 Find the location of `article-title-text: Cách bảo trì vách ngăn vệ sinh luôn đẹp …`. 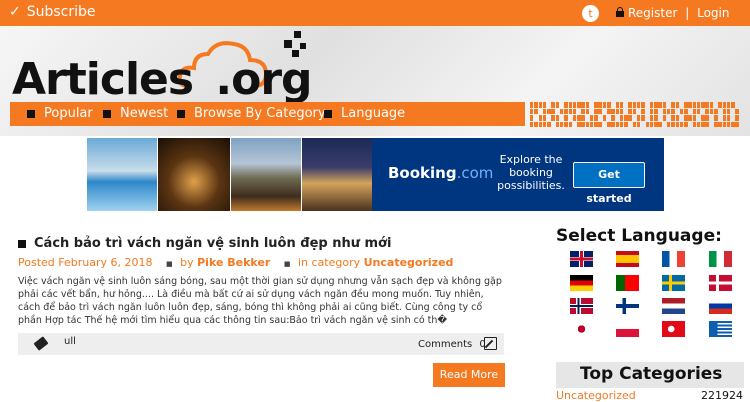

article-title-text: Cách bảo trì vách ngăn vệ sinh luôn đẹp … is located at coordinates (213, 243).